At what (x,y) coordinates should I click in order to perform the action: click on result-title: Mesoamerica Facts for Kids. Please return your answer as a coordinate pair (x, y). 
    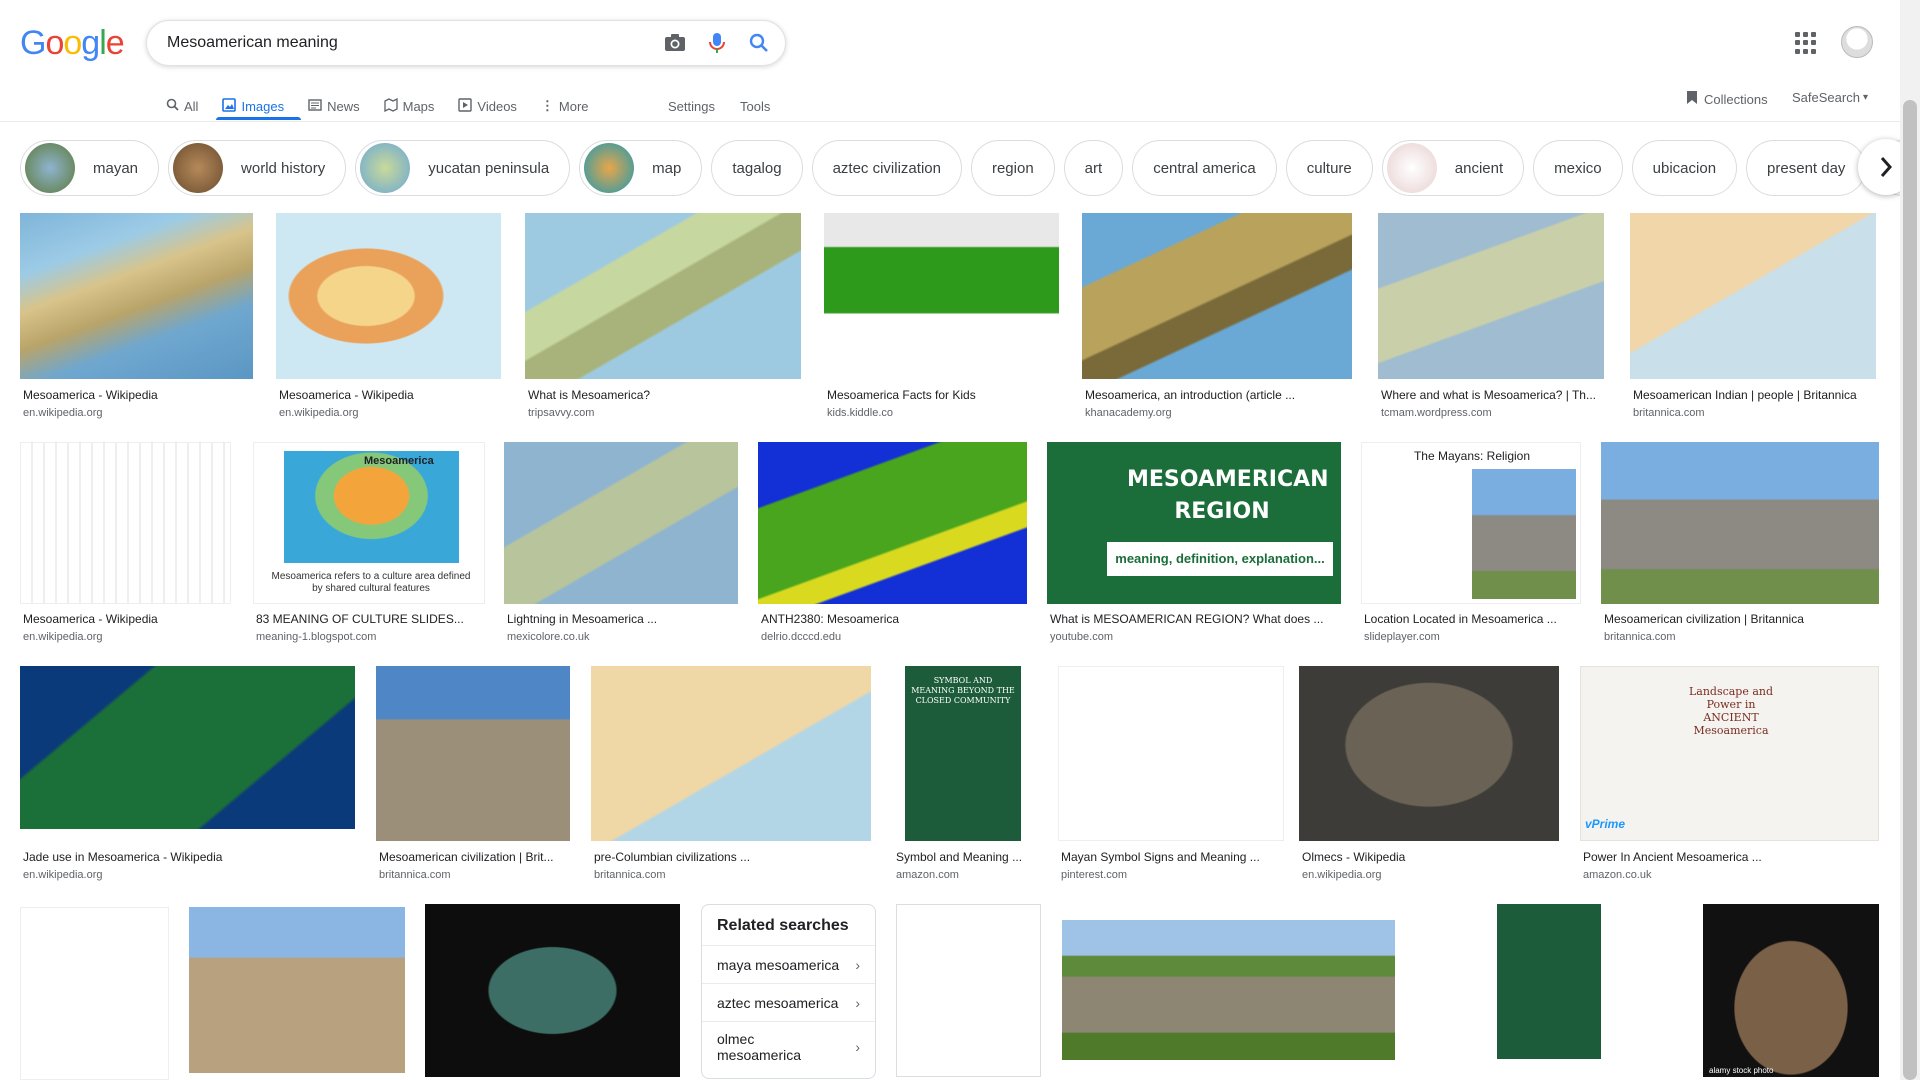
    Looking at the image, I should click on (944, 395).